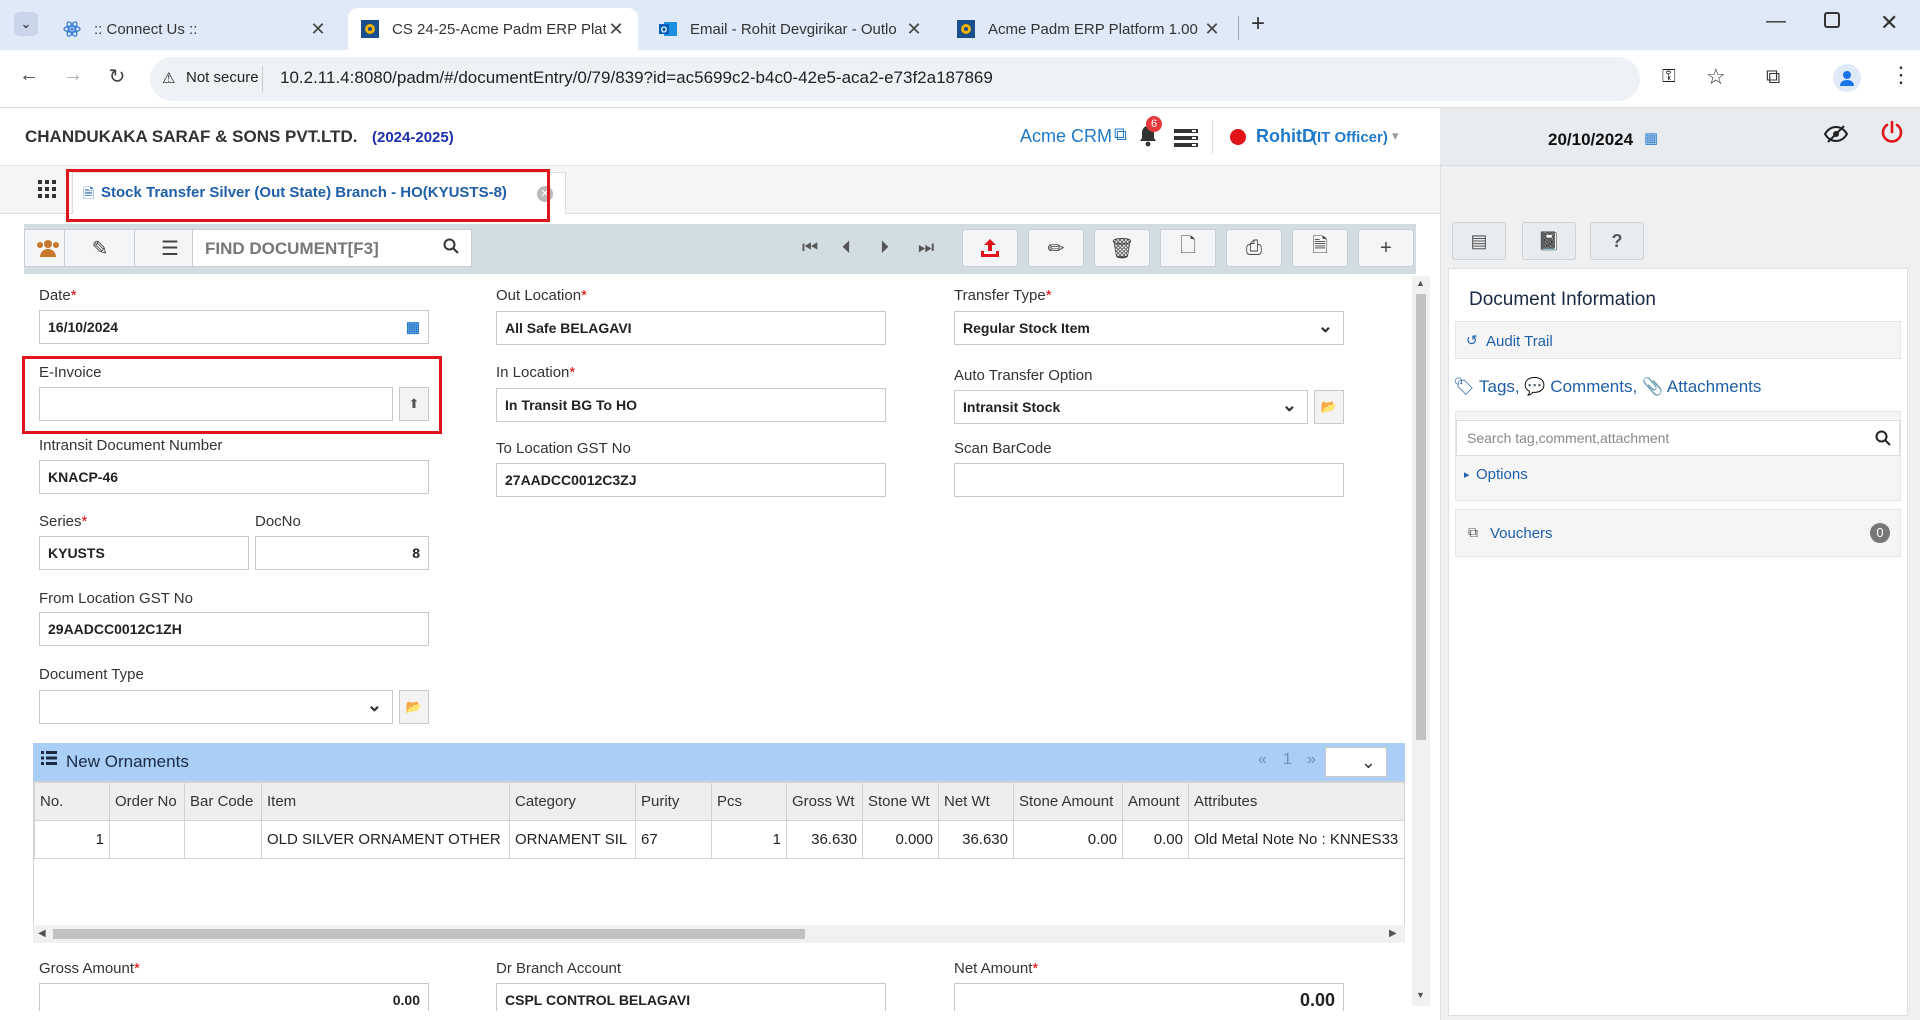  I want to click on apps-grid-icon, so click(47, 191).